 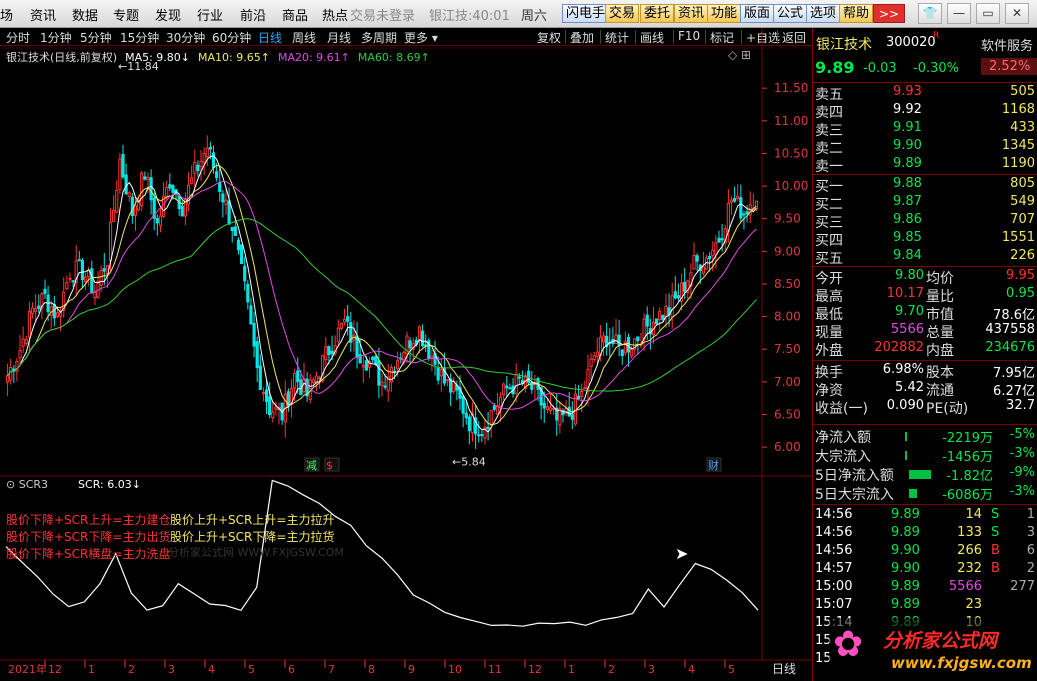 What do you see at coordinates (469, 16) in the screenshot?
I see `stock-time: 银江技:40:01` at bounding box center [469, 16].